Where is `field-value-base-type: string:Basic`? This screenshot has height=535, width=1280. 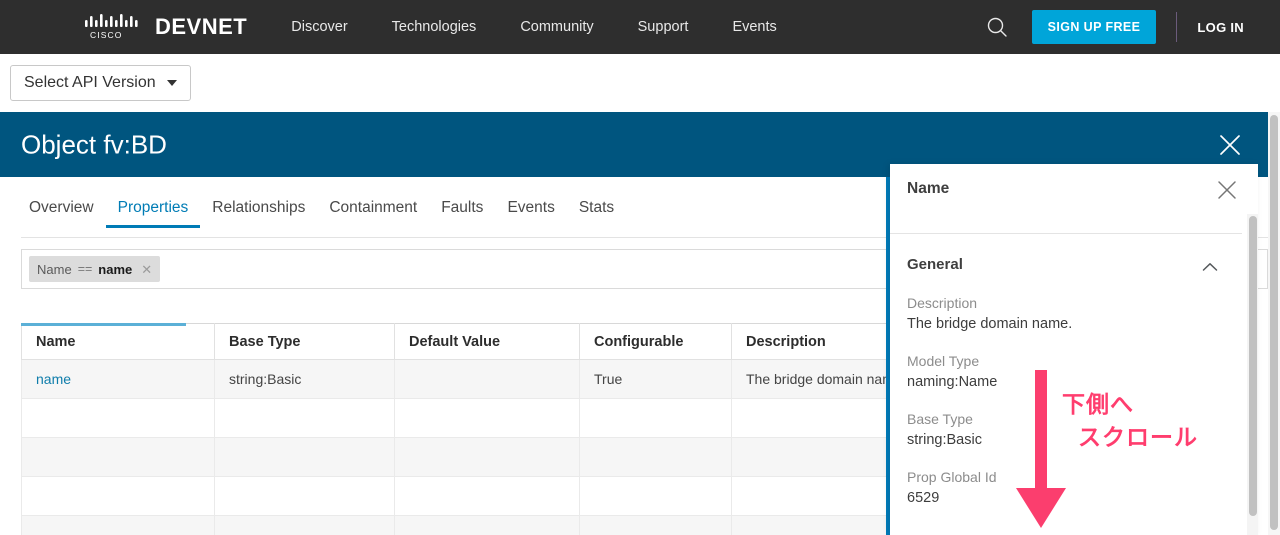 field-value-base-type: string:Basic is located at coordinates (944, 440).